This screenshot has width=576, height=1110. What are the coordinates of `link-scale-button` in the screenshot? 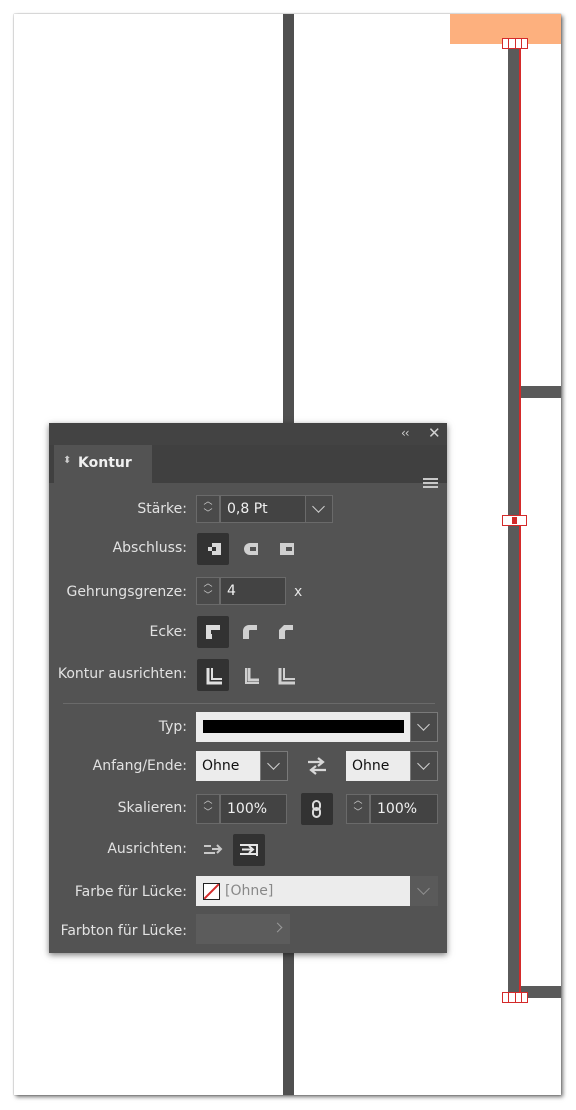 It's located at (317, 809).